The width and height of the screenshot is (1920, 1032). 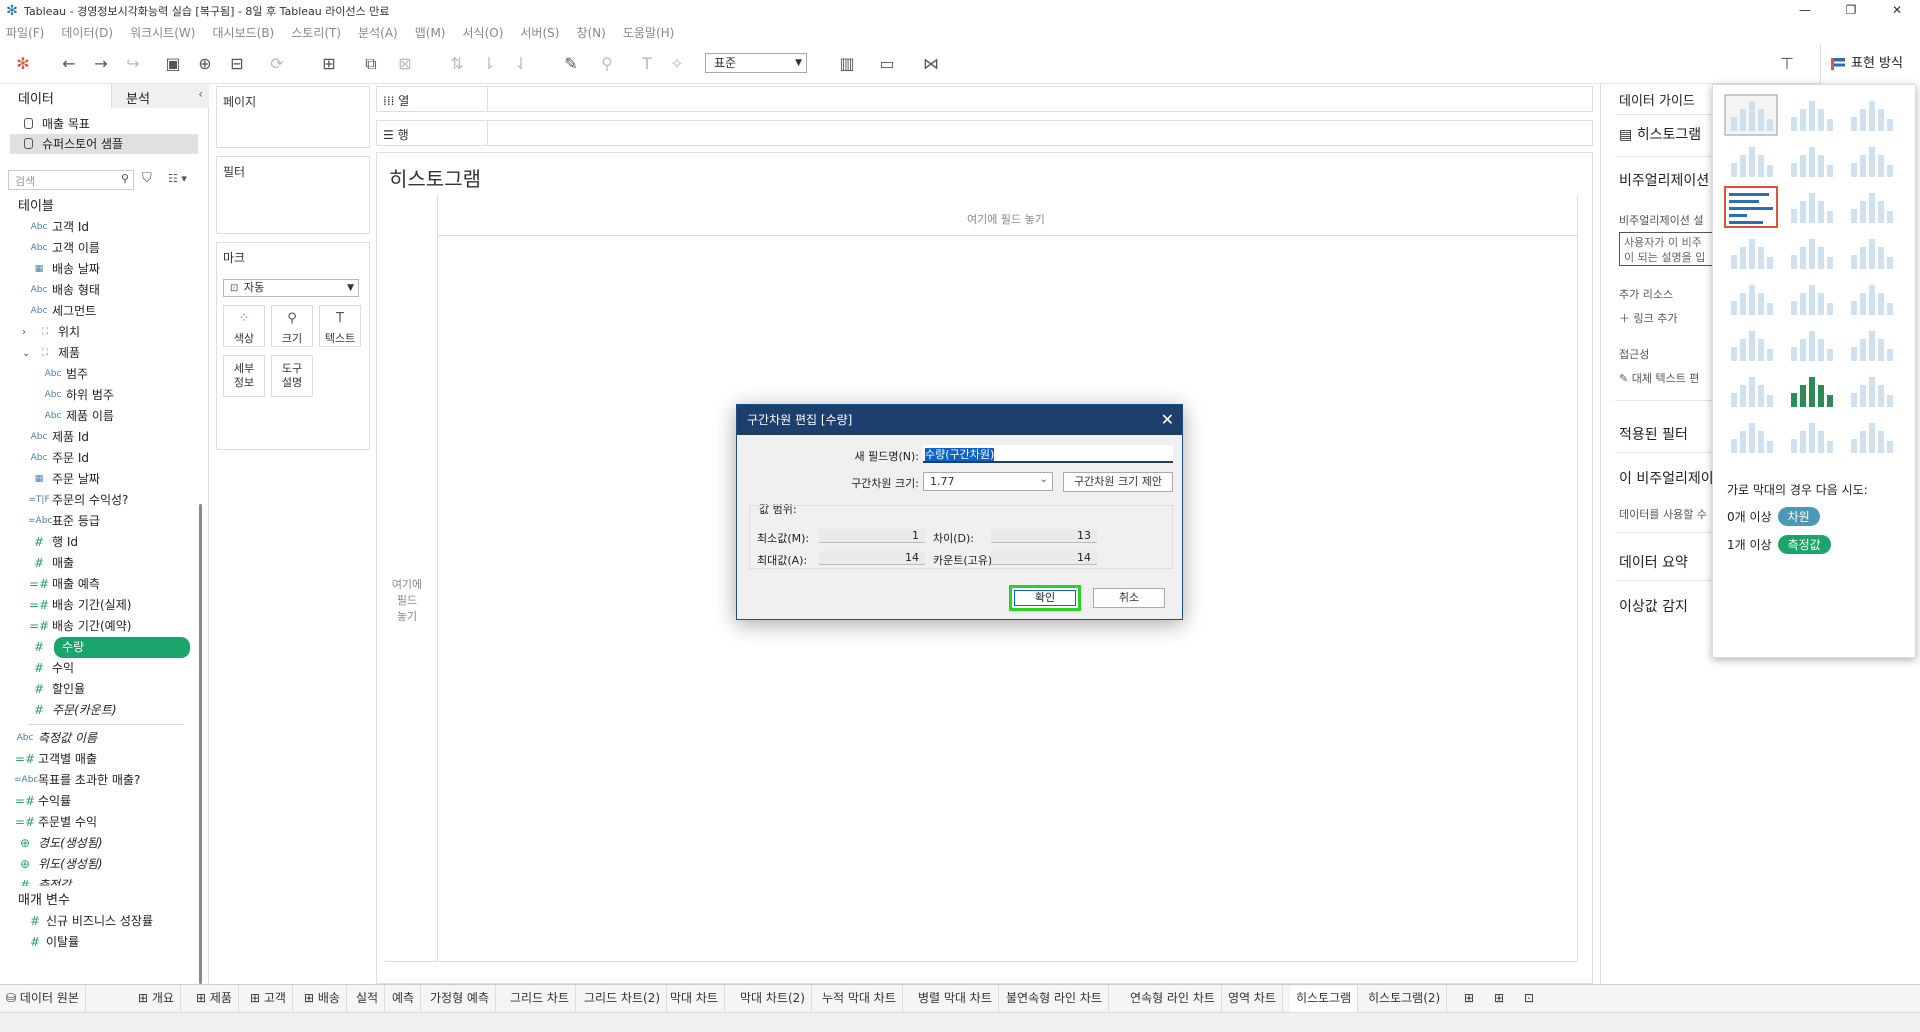 What do you see at coordinates (1805, 11) in the screenshot?
I see `minimize-button: —` at bounding box center [1805, 11].